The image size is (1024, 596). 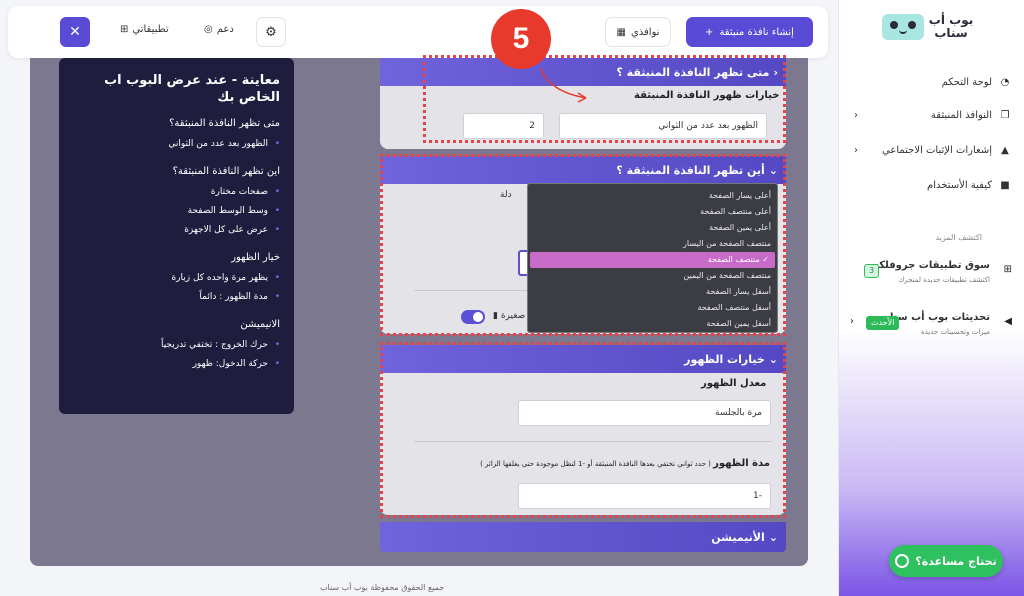 I want to click on my-windows-label: نوافذي, so click(x=645, y=32).